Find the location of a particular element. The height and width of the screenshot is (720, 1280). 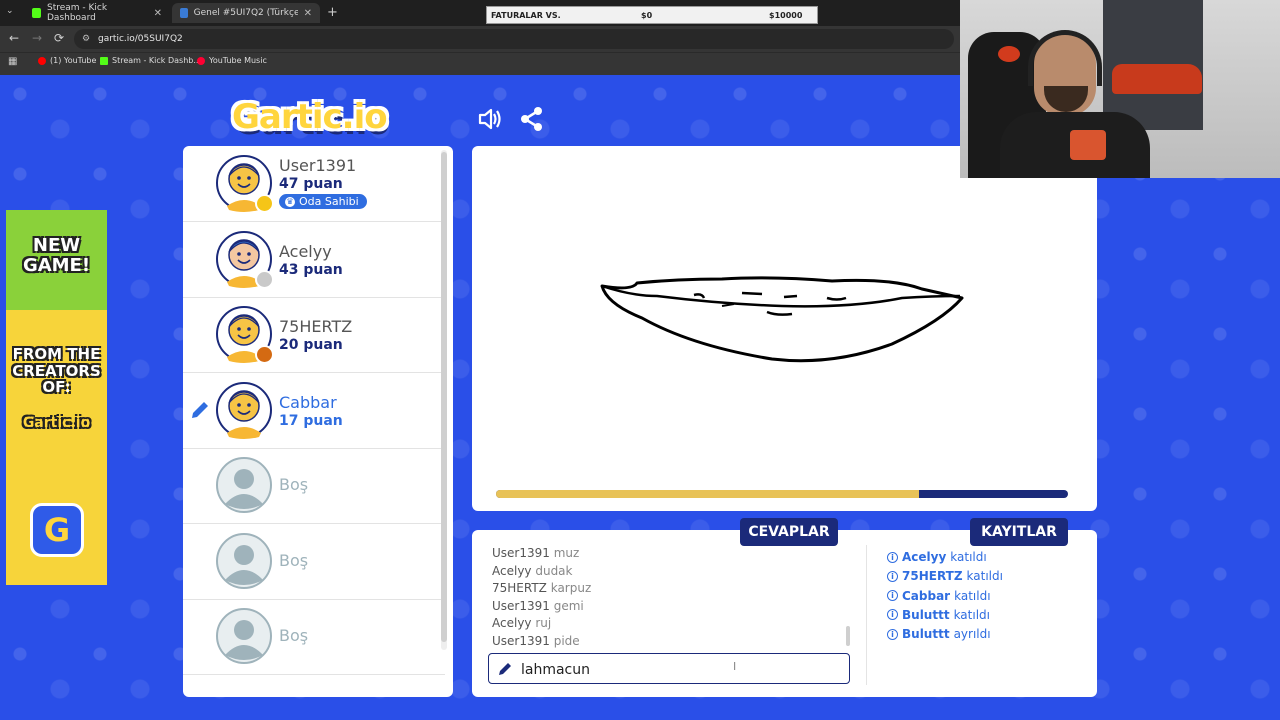

player-points: 43 puan is located at coordinates (311, 269).